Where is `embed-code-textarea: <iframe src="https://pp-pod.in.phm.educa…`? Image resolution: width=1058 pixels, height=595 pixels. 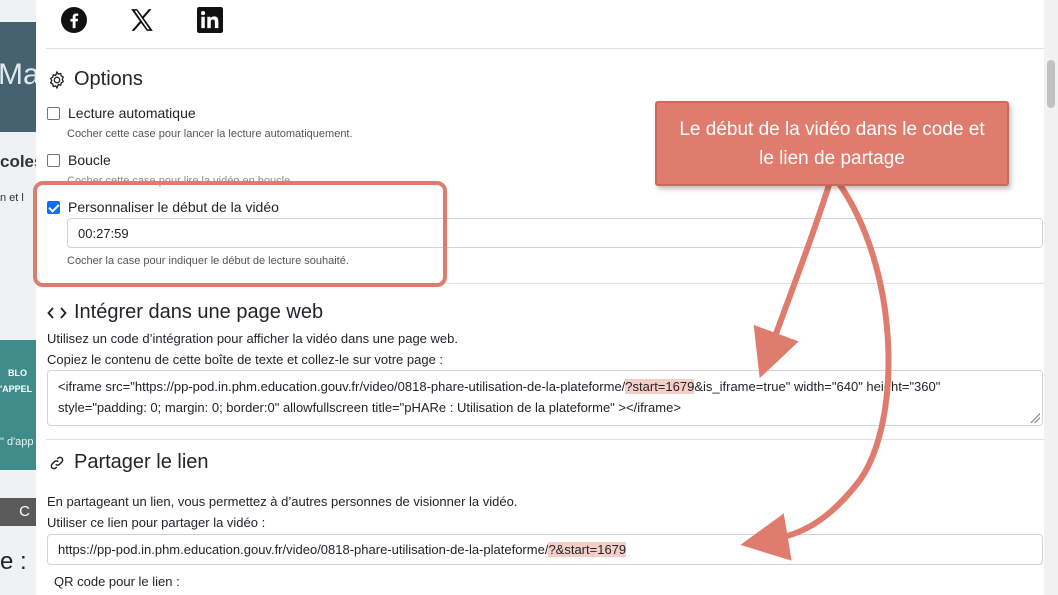 embed-code-textarea: <iframe src="https://pp-pod.in.phm.educa… is located at coordinates (545, 398).